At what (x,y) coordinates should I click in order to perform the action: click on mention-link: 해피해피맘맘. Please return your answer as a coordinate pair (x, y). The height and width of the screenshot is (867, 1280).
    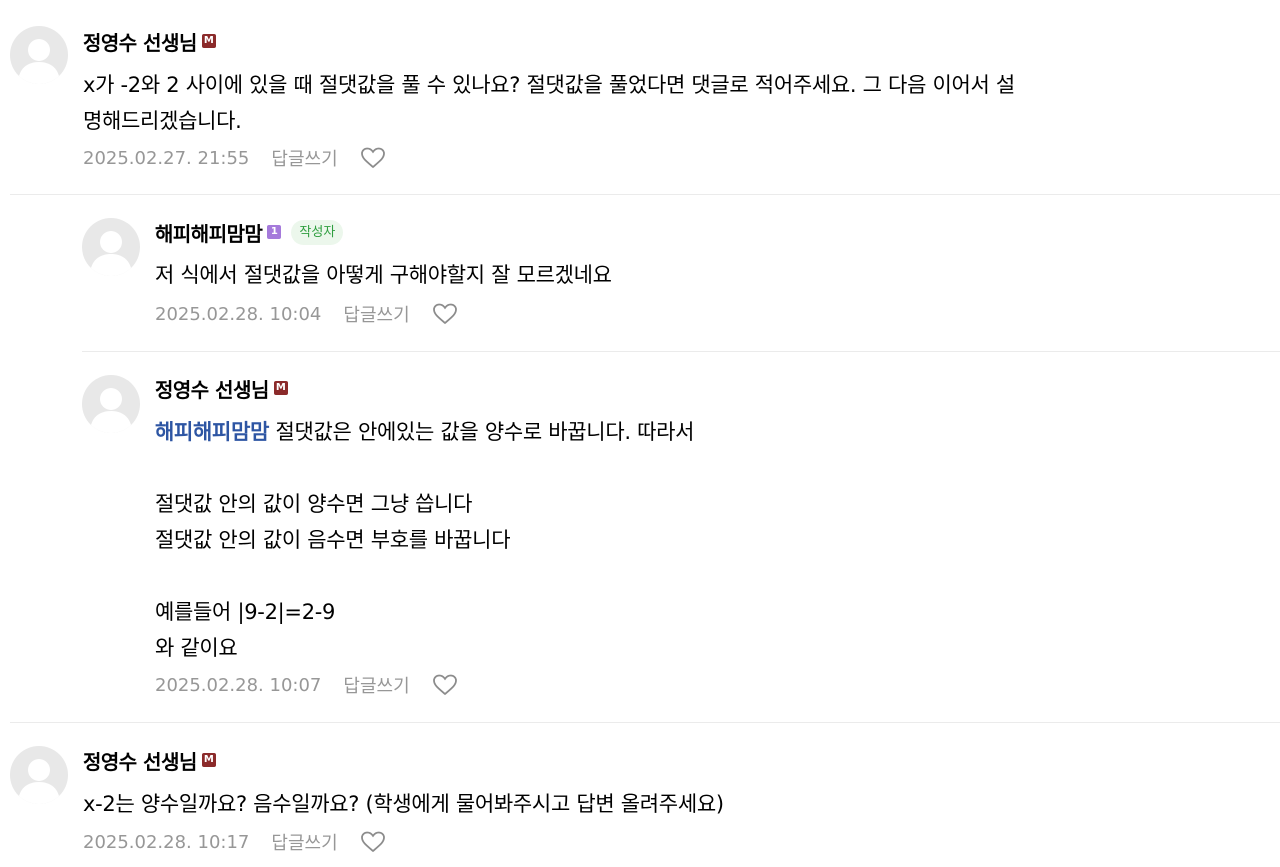
    Looking at the image, I should click on (212, 432).